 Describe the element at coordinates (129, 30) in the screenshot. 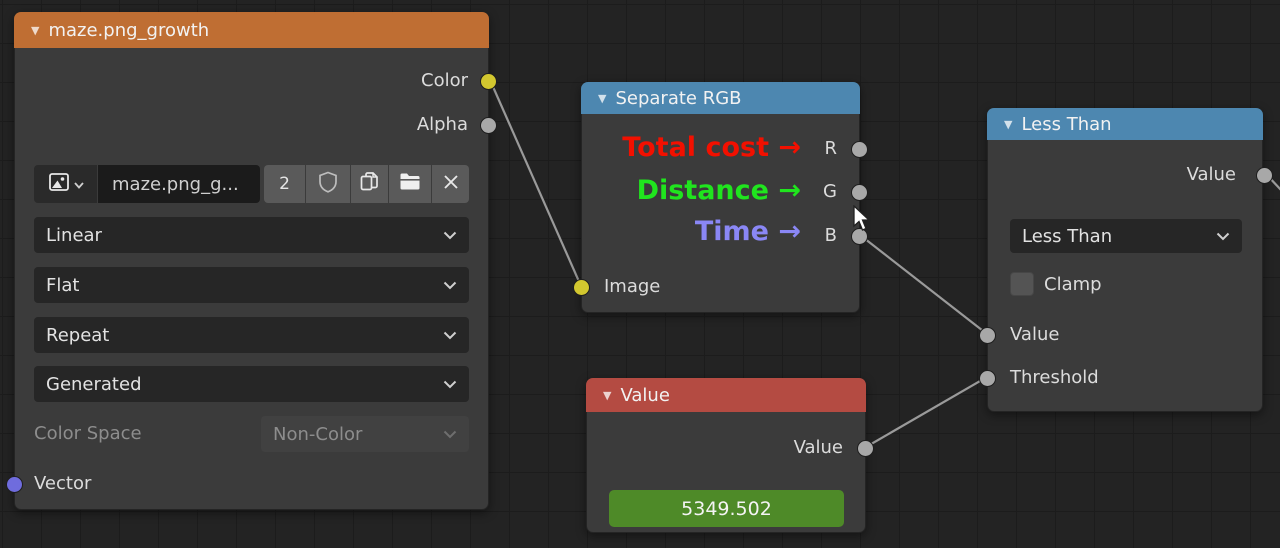

I see `node-title: maze.png_growth` at that location.